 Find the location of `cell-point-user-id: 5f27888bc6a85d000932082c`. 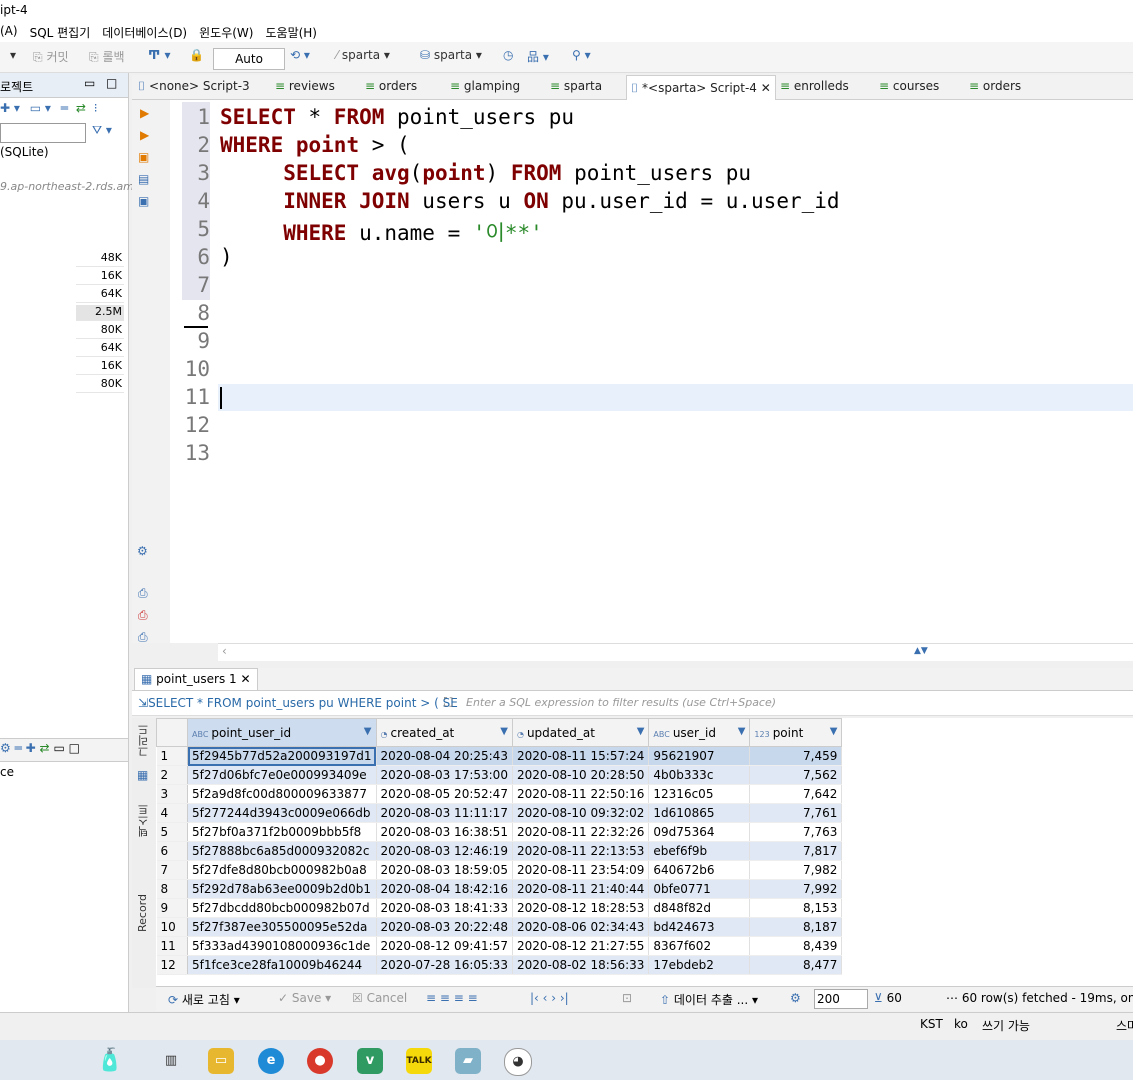

cell-point-user-id: 5f27888bc6a85d000932082c is located at coordinates (282, 851).